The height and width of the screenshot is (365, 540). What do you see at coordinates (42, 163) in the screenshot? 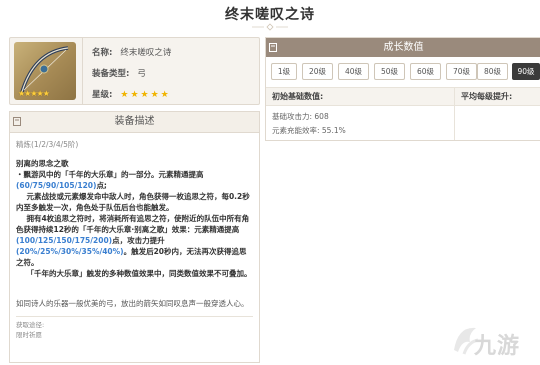
I see `passive-title: 别离的思念之歌` at bounding box center [42, 163].